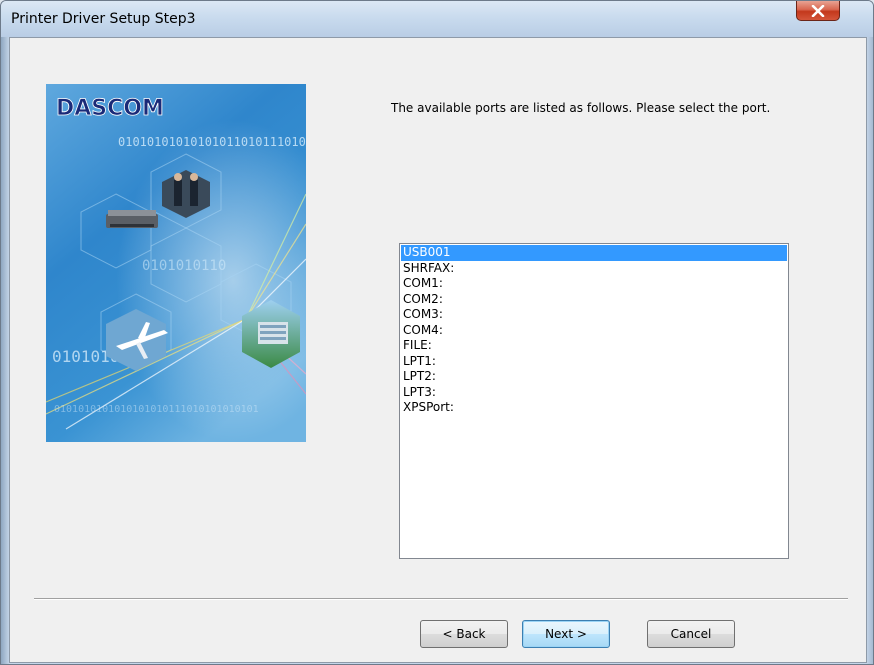 The height and width of the screenshot is (665, 874). Describe the element at coordinates (184, 266) in the screenshot. I see `binary-text-2: 0101010110` at that location.